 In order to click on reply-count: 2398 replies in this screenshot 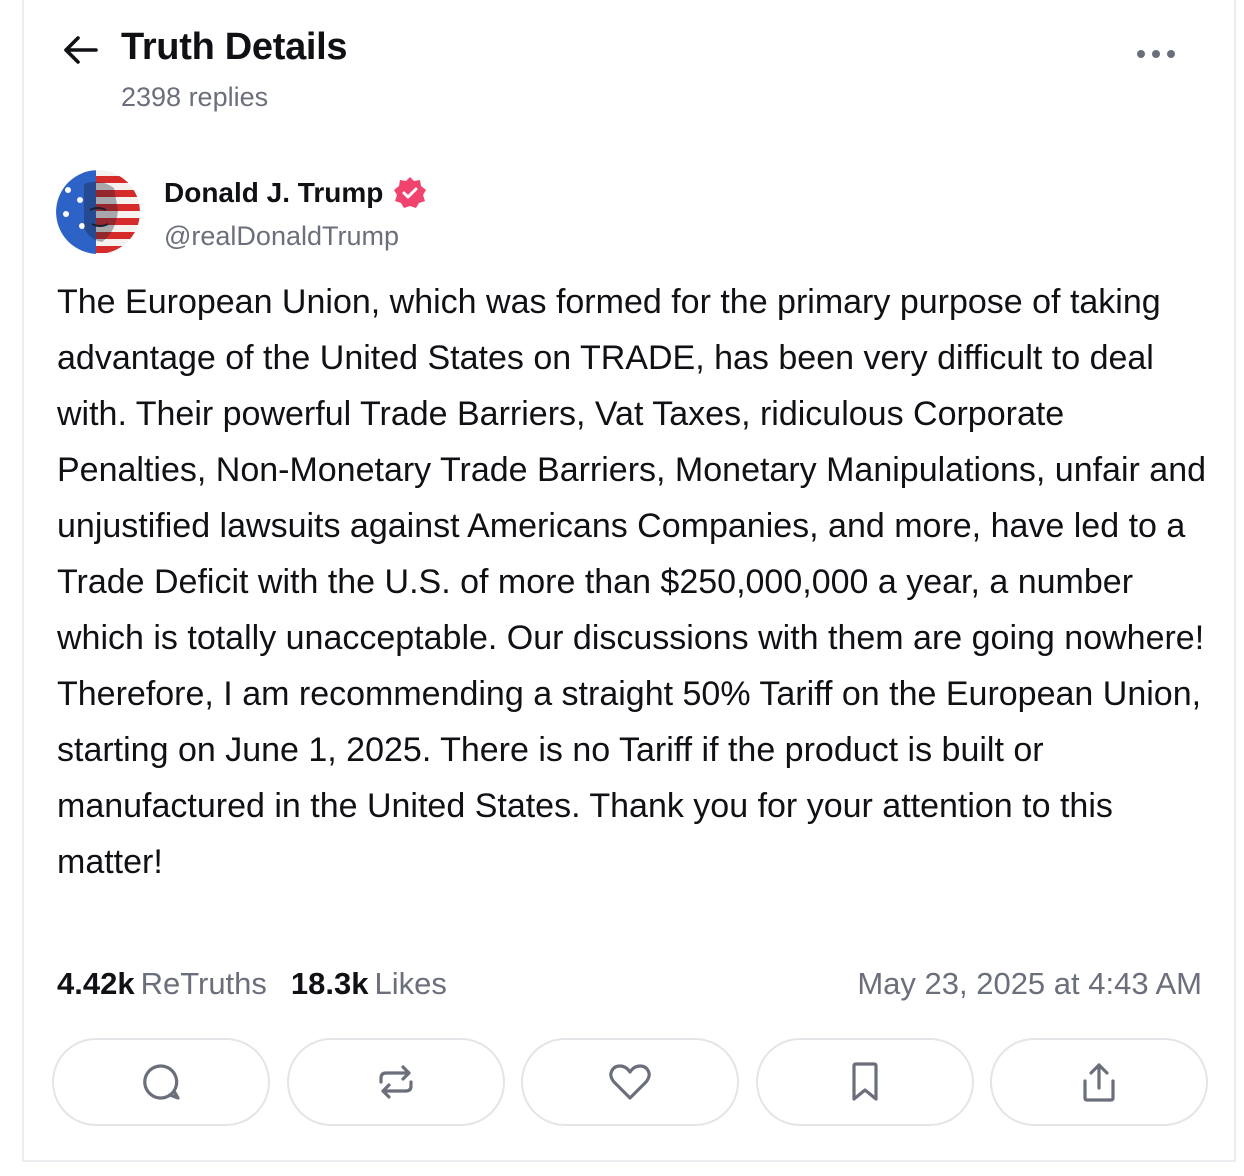, I will do `click(195, 97)`.